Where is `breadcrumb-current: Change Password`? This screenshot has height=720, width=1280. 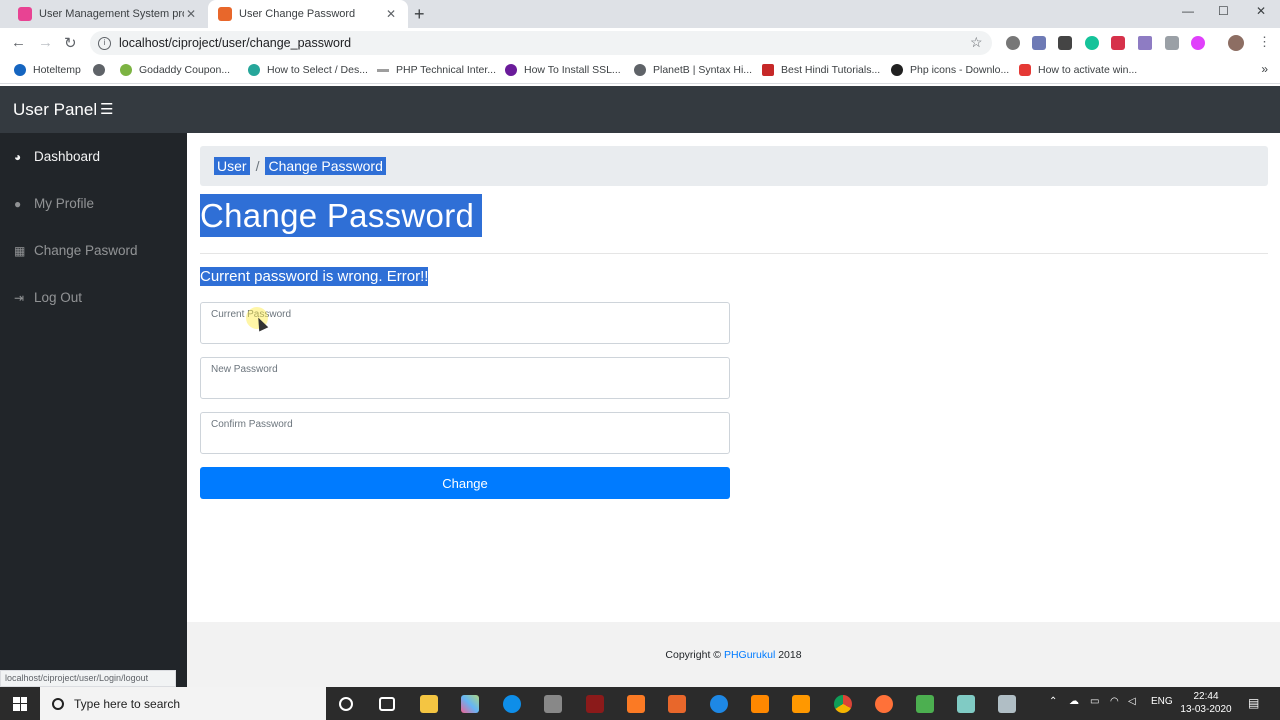
breadcrumb-current: Change Password is located at coordinates (325, 166).